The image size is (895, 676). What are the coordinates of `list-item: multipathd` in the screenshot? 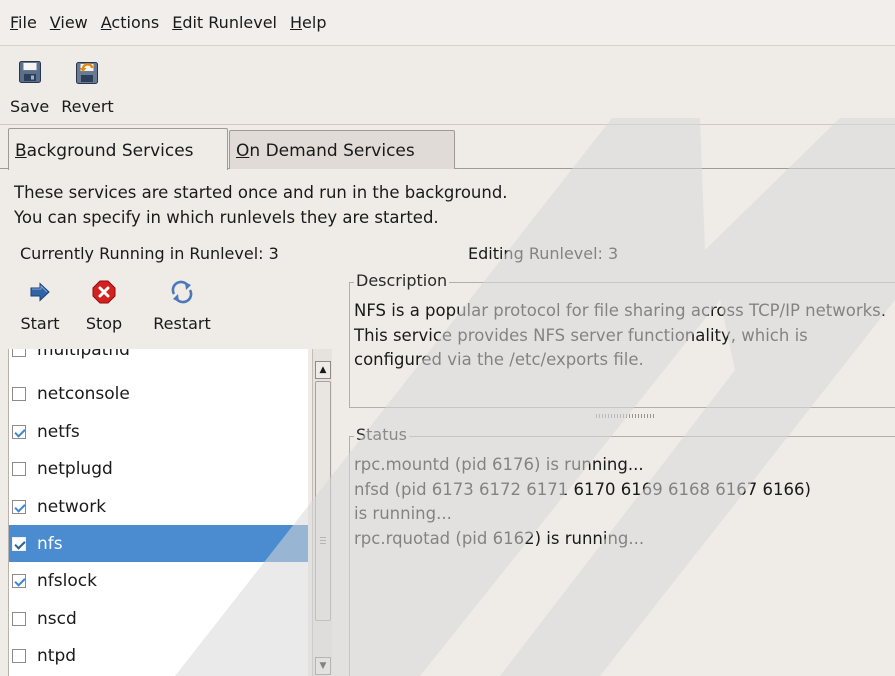 It's located at (158, 358).